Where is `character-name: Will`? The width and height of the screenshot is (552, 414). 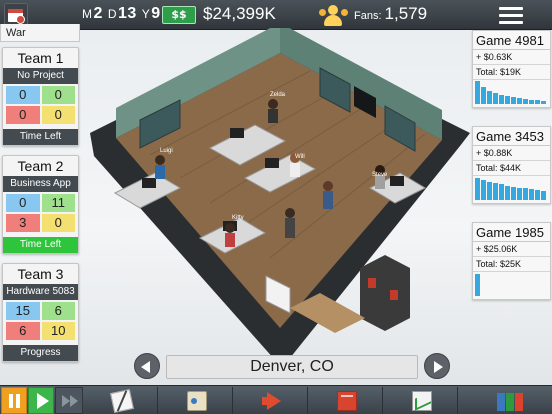 character-name: Will is located at coordinates (300, 157).